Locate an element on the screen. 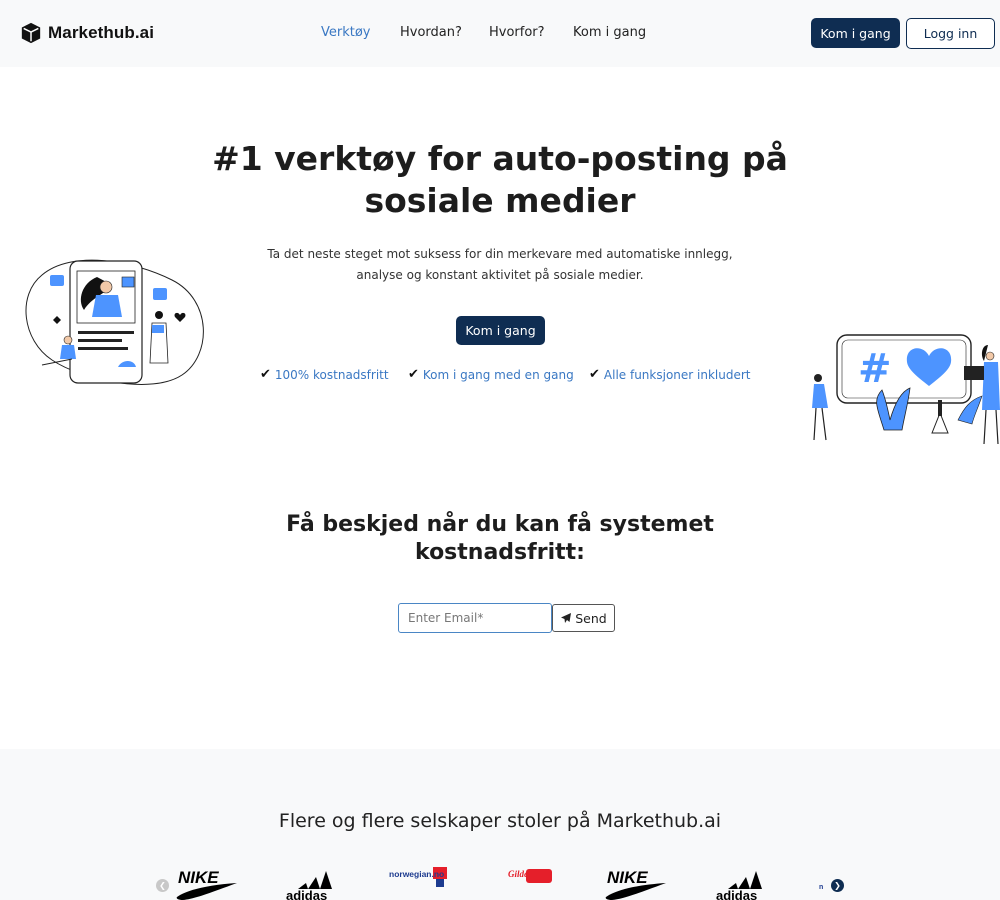 This screenshot has width=1000, height=900. nav-link-hvorfor: Hvorfor? is located at coordinates (517, 32).